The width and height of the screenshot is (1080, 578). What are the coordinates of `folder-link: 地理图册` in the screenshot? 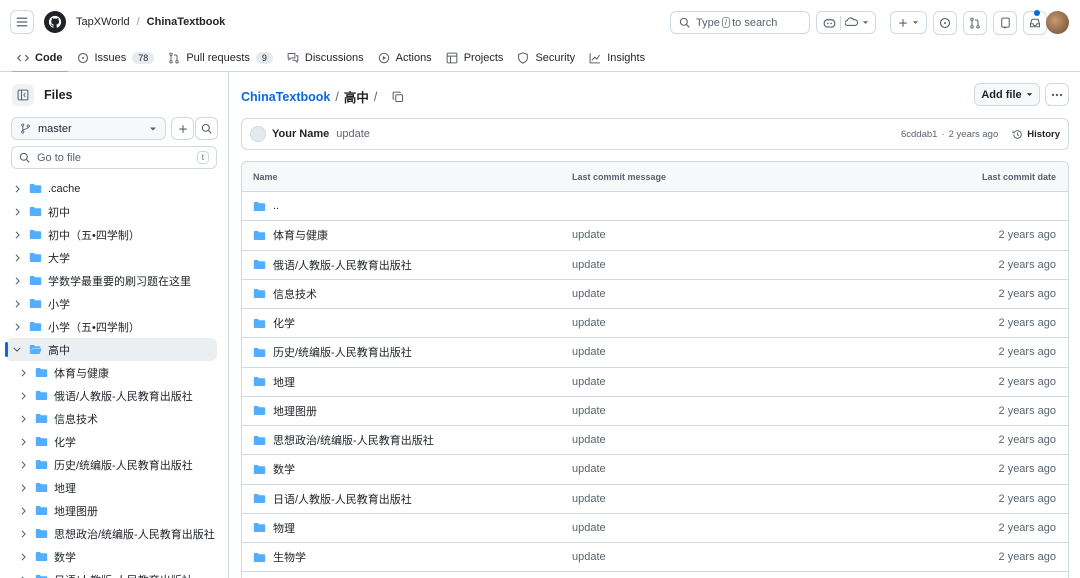 It's located at (295, 411).